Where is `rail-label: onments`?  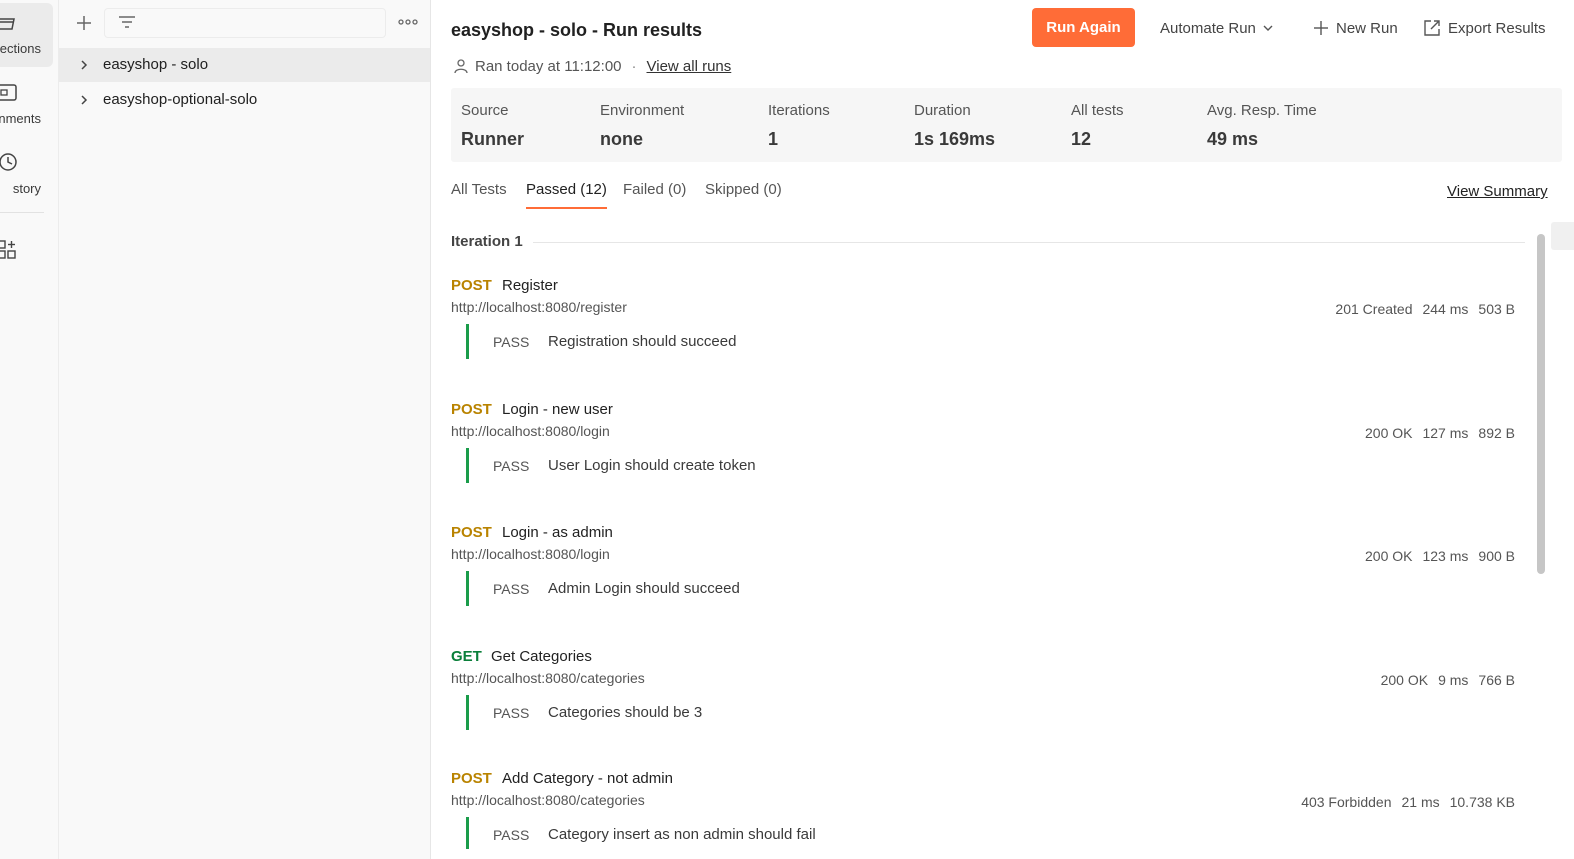 rail-label: onments is located at coordinates (20, 118).